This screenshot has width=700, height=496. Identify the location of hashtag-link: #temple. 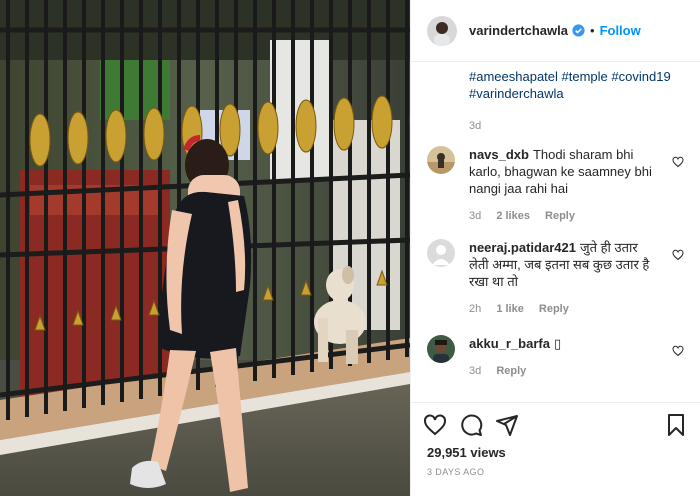
(585, 76).